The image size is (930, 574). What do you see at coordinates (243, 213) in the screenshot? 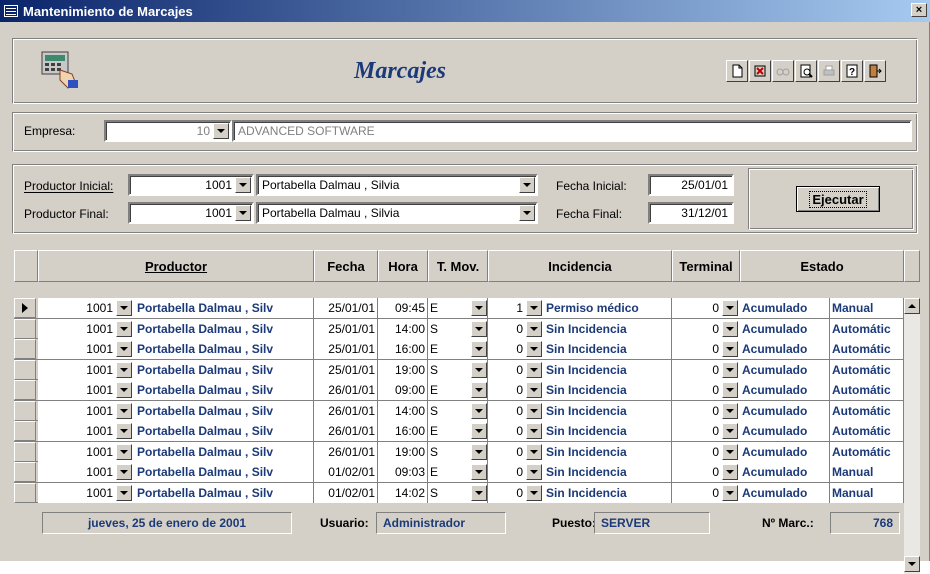
I see `productor-final-dropdown-button` at bounding box center [243, 213].